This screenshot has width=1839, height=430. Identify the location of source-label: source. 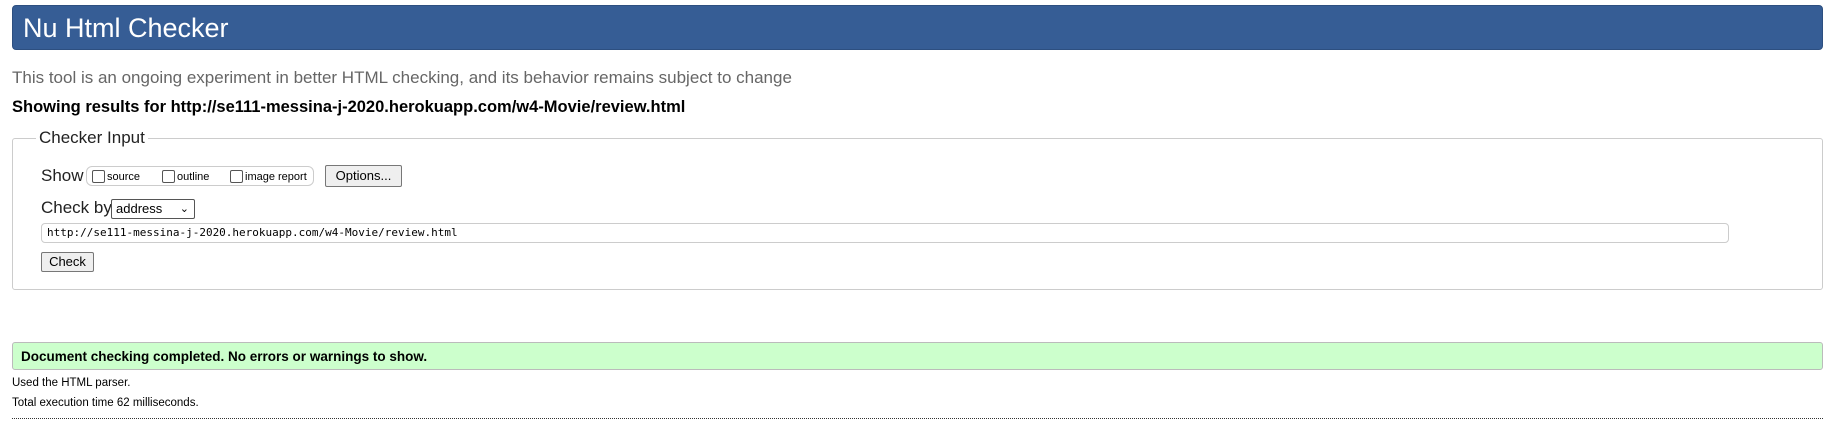
(124, 176).